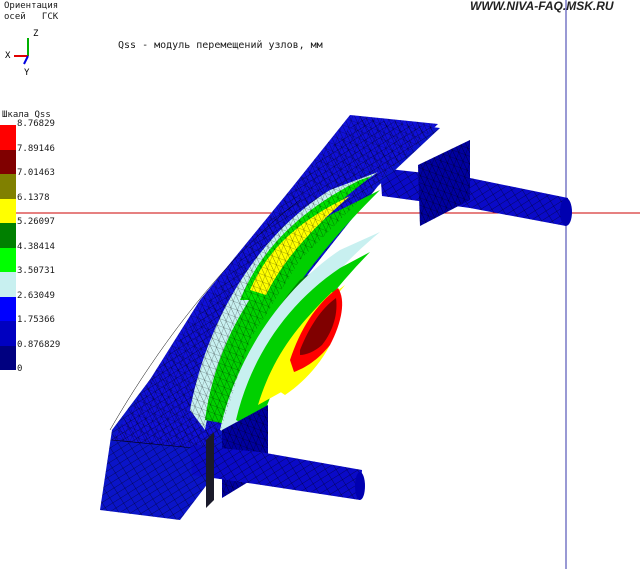  What do you see at coordinates (36, 148) in the screenshot?
I see `legend-value: 7.89146` at bounding box center [36, 148].